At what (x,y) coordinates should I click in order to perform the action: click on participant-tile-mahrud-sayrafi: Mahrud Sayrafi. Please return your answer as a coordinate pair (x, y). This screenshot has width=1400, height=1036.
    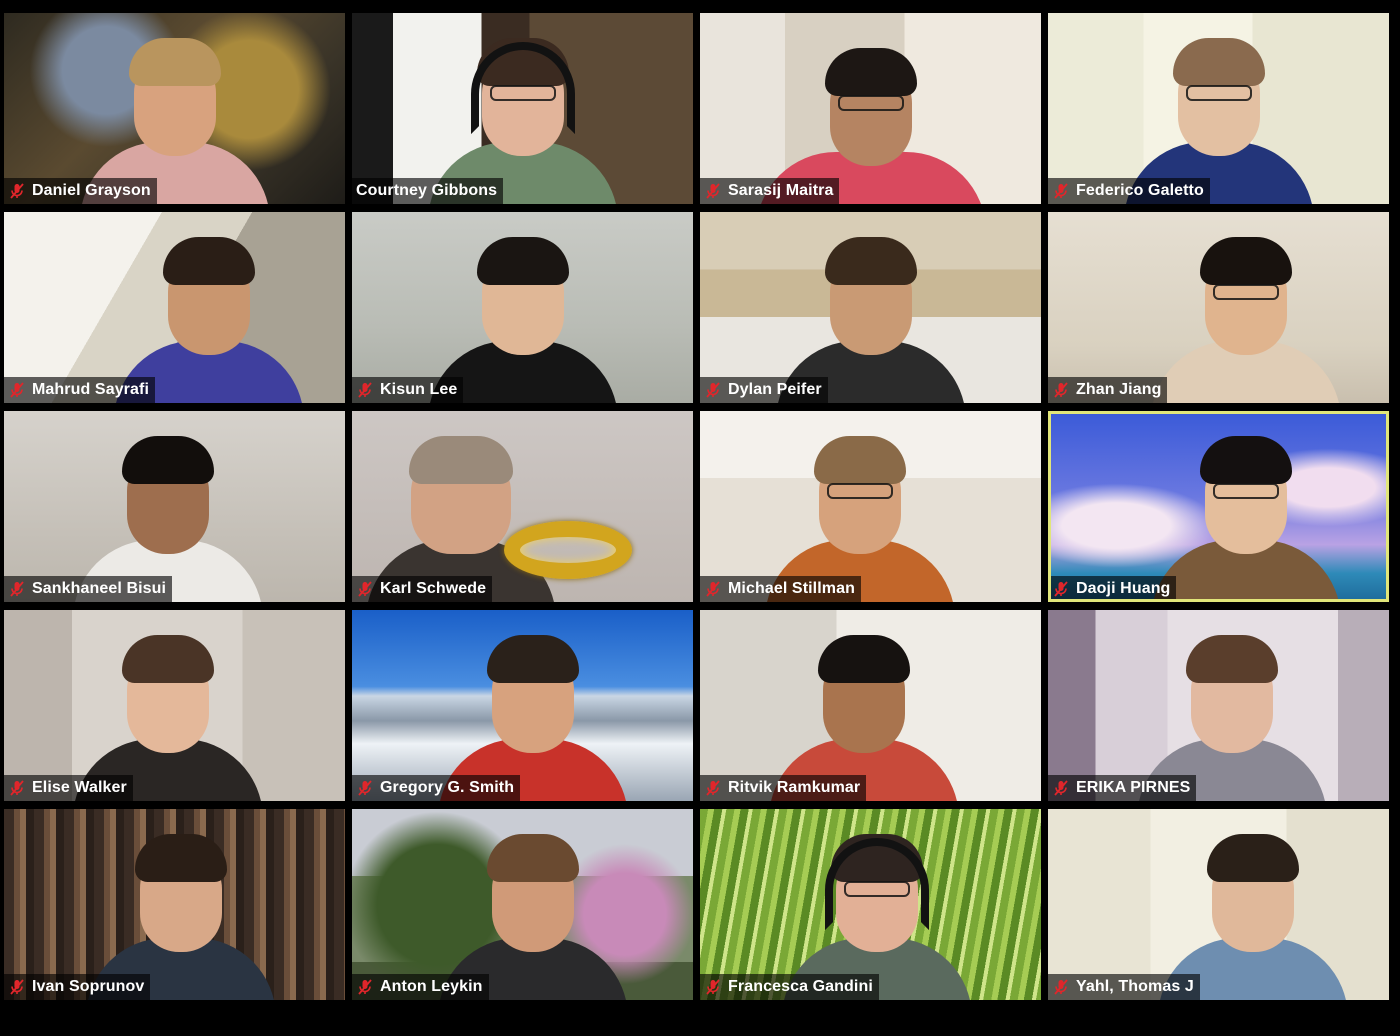
    Looking at the image, I should click on (174, 307).